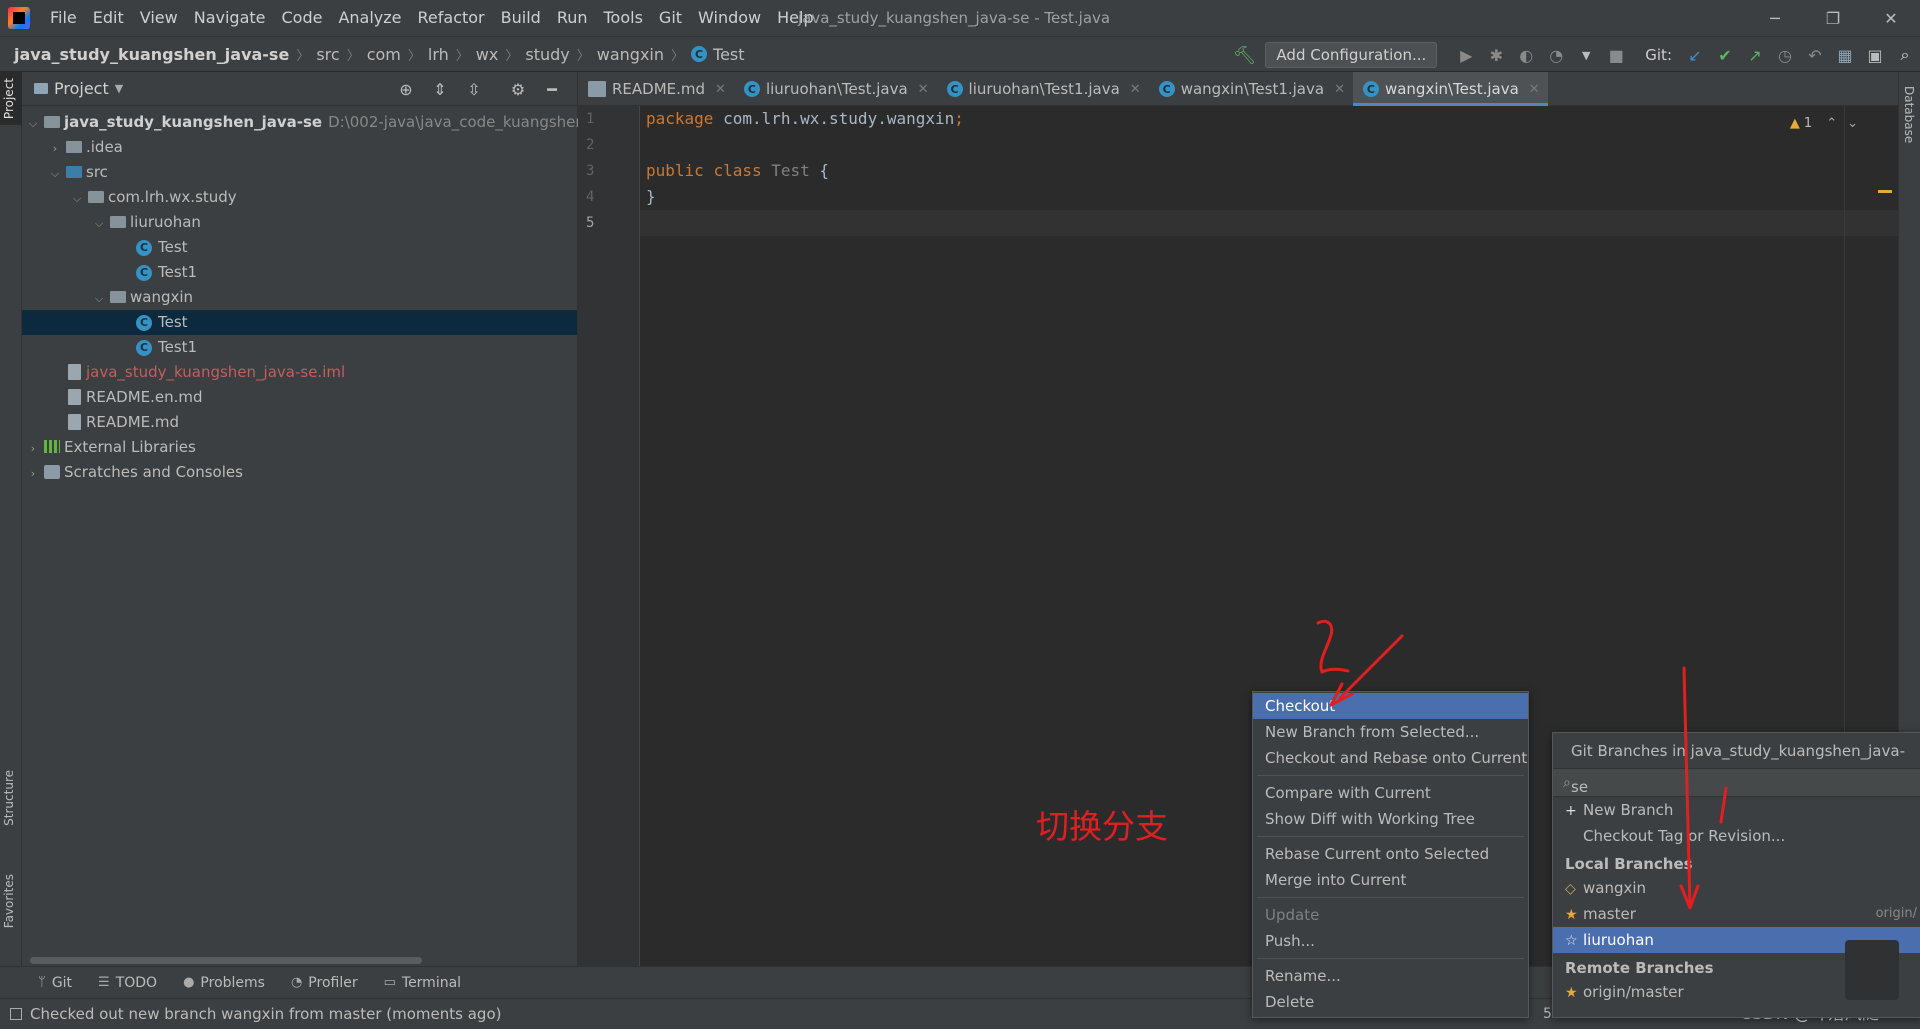 This screenshot has height=1029, width=1920. I want to click on coverage-icon: ◐, so click(1526, 55).